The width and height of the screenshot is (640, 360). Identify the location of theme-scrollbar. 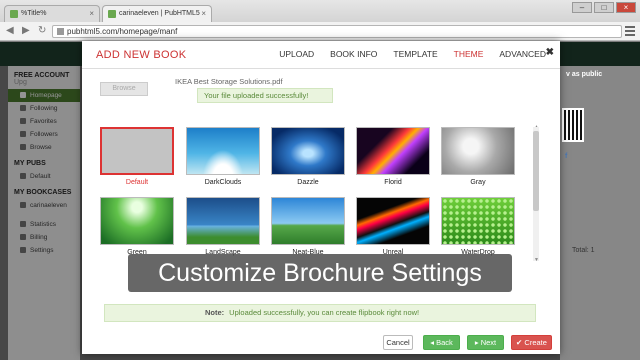
(536, 194).